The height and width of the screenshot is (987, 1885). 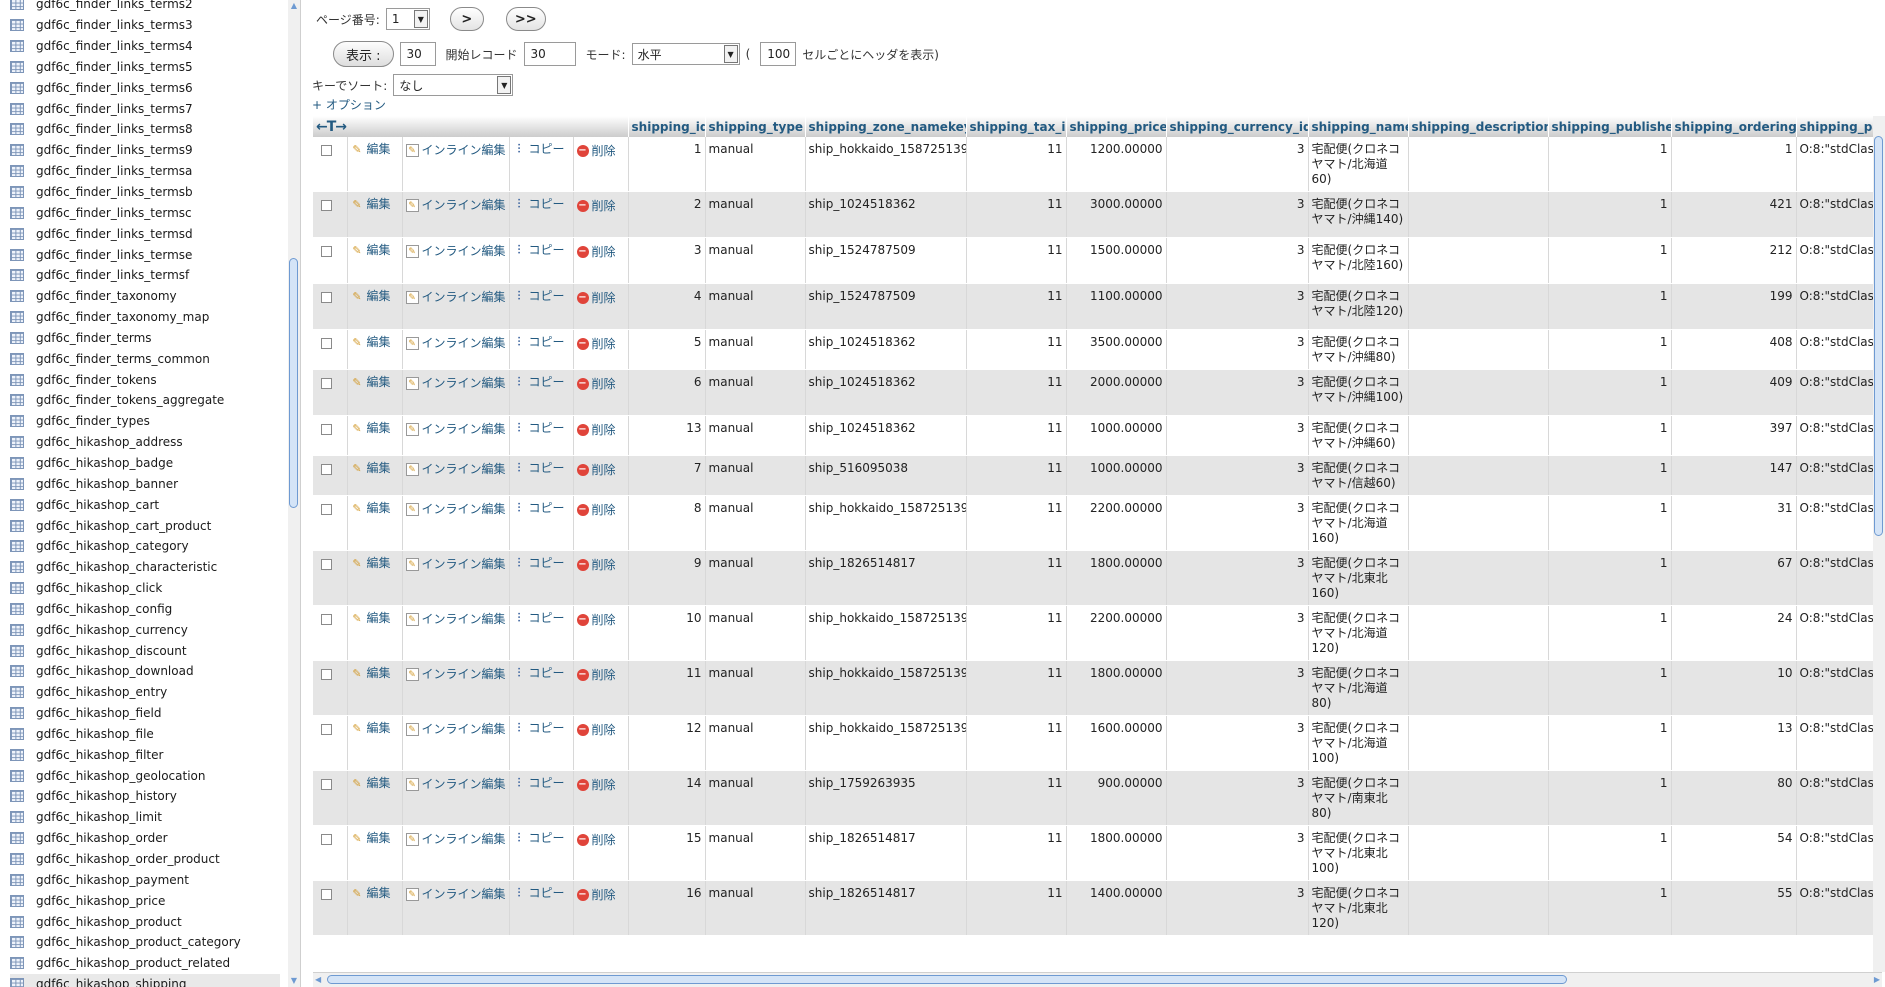 I want to click on nav-table-item: gdf6c_hikashop_download, so click(x=145, y=671).